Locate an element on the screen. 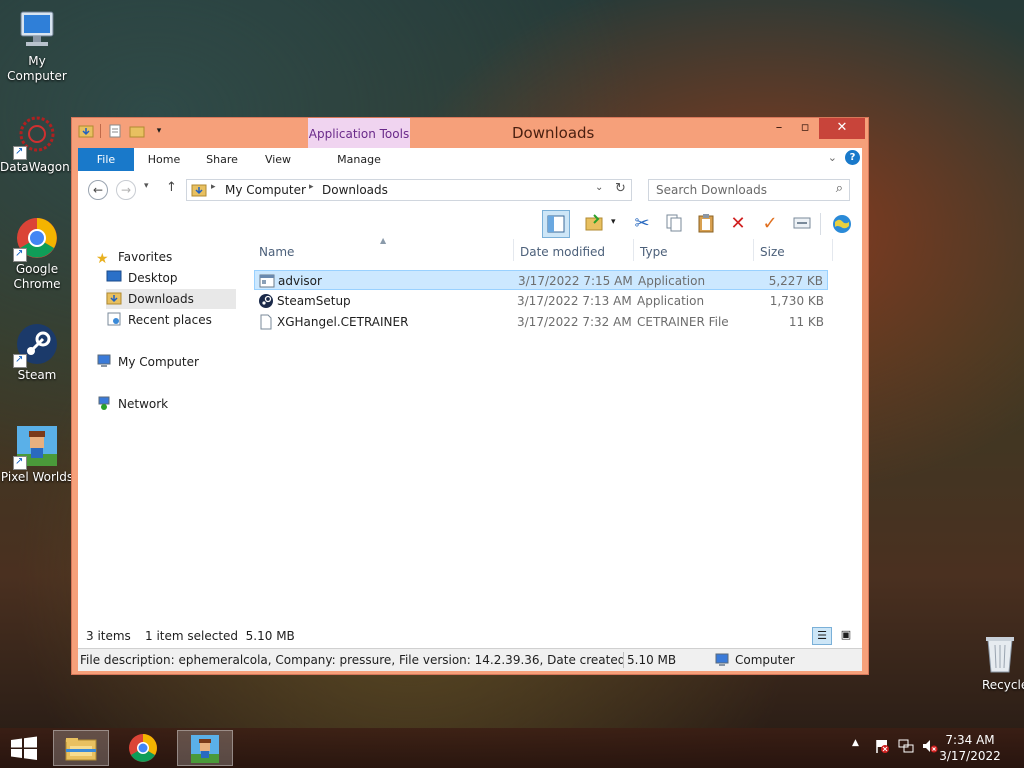  file-name: advisor is located at coordinates (300, 281).